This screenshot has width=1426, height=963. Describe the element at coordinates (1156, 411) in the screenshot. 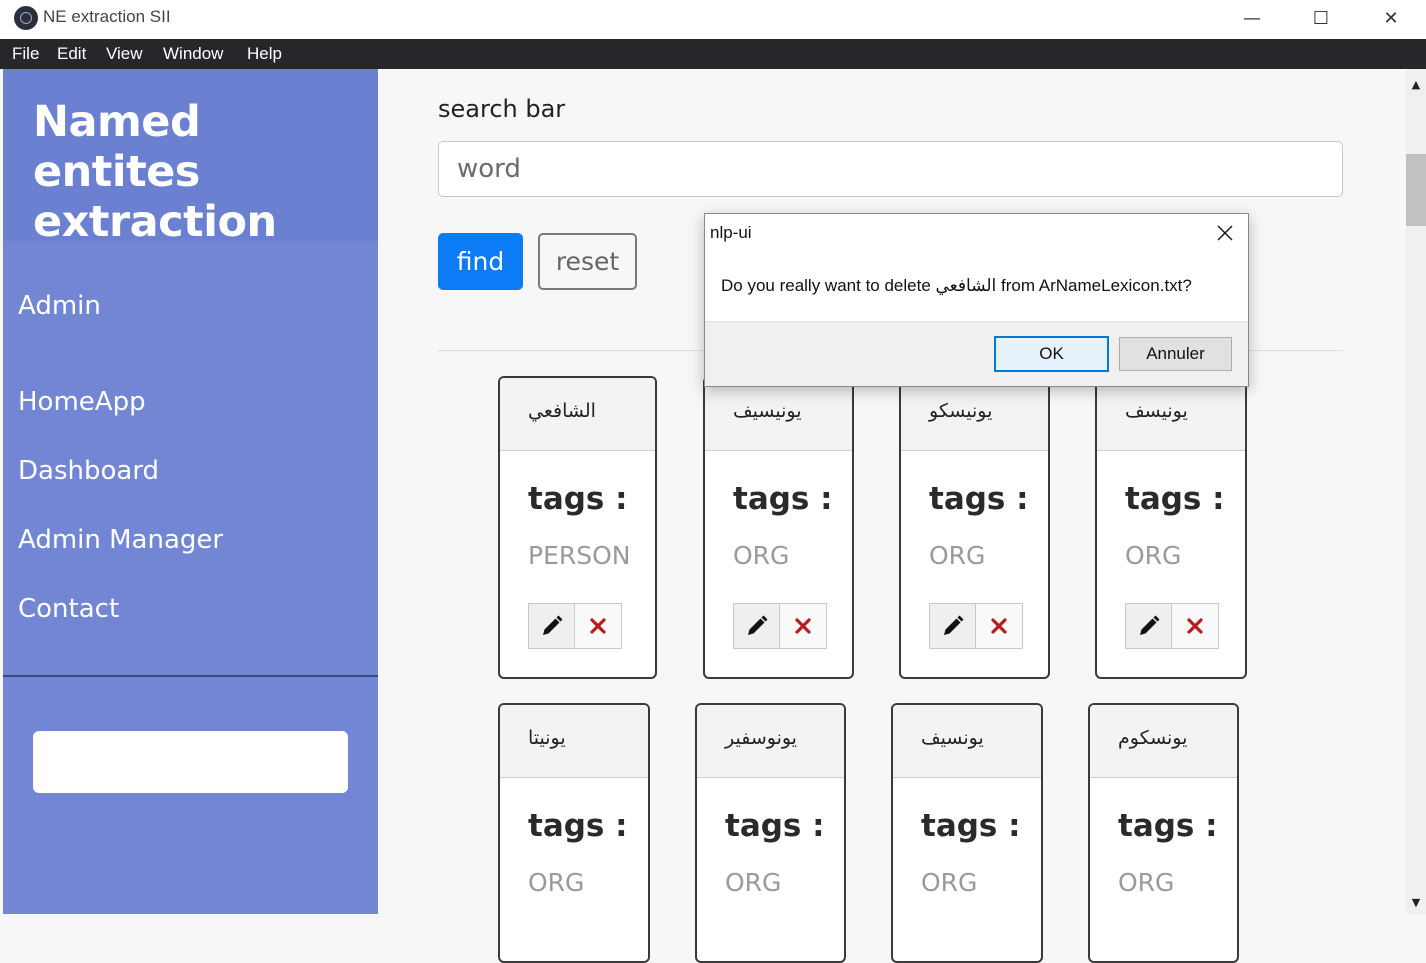

I see `card-word: يونيسف` at that location.